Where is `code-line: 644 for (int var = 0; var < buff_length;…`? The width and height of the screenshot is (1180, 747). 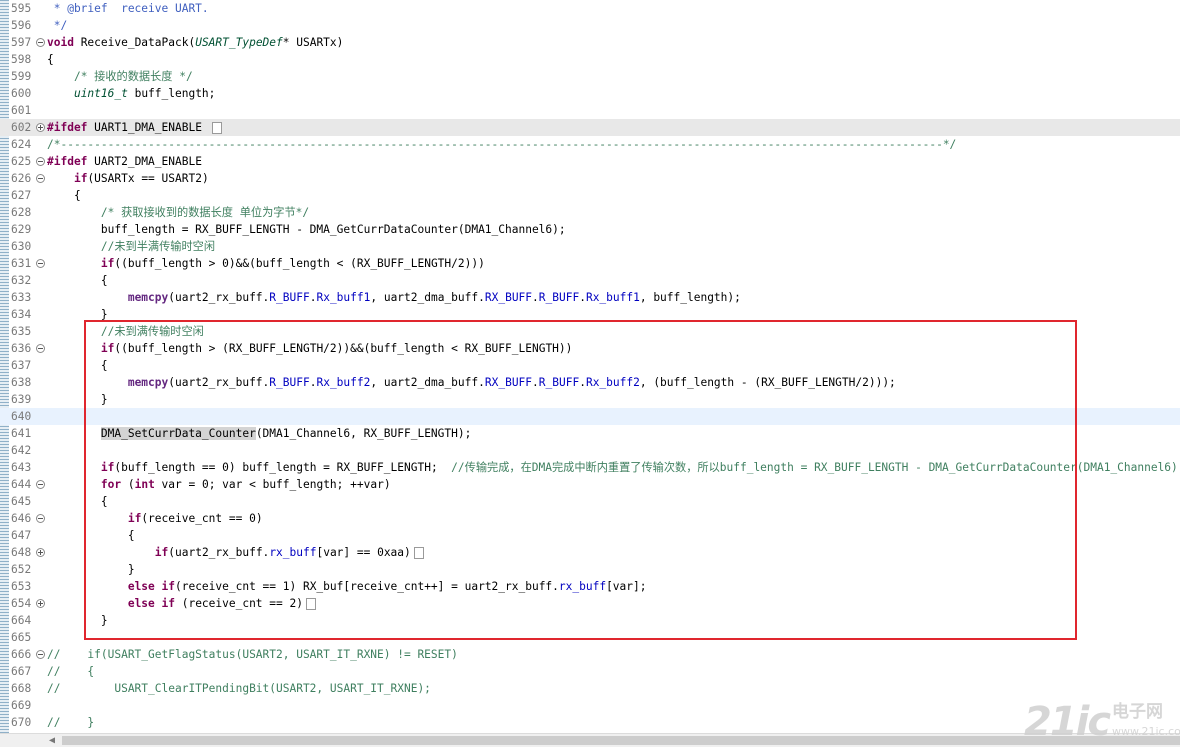
code-line: 644 for (int var = 0; var < buff_length;… is located at coordinates (590, 484).